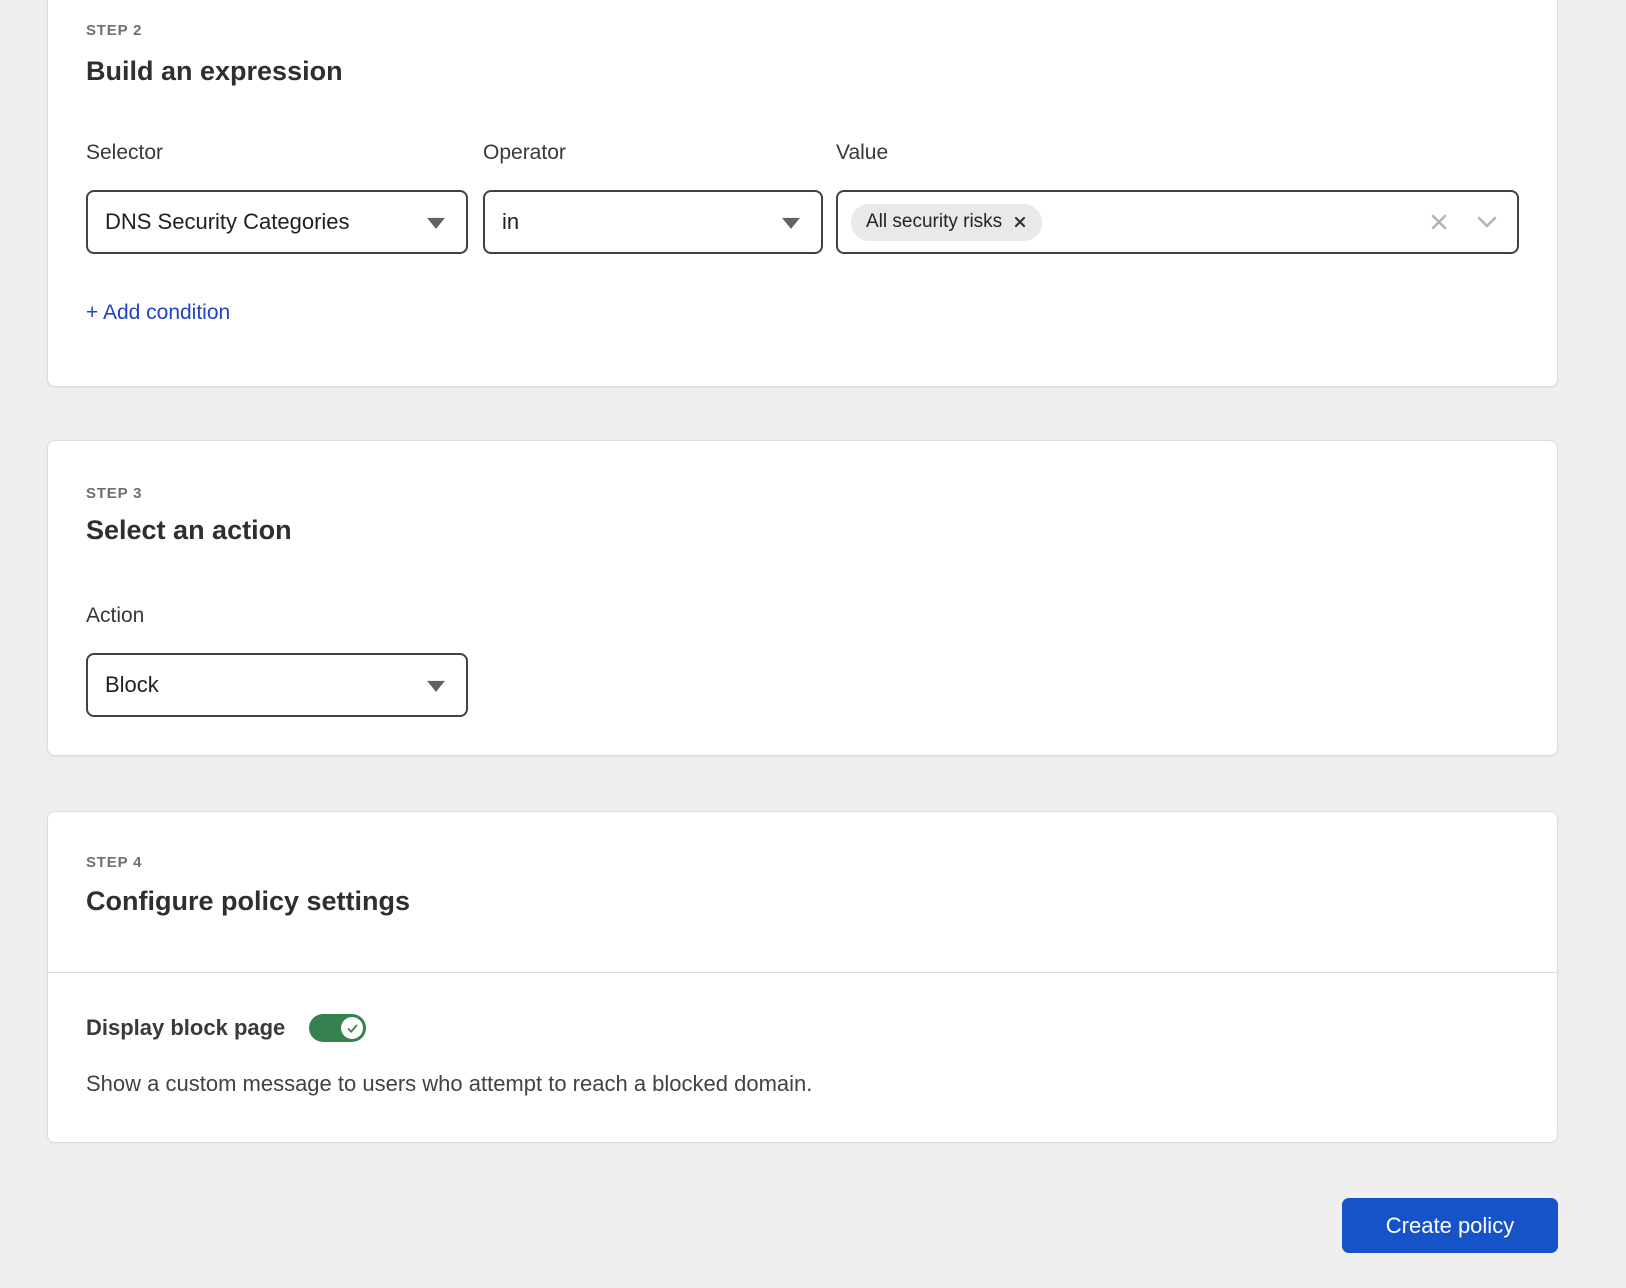  I want to click on value-field-group: Value All security risks, so click(1177, 197).